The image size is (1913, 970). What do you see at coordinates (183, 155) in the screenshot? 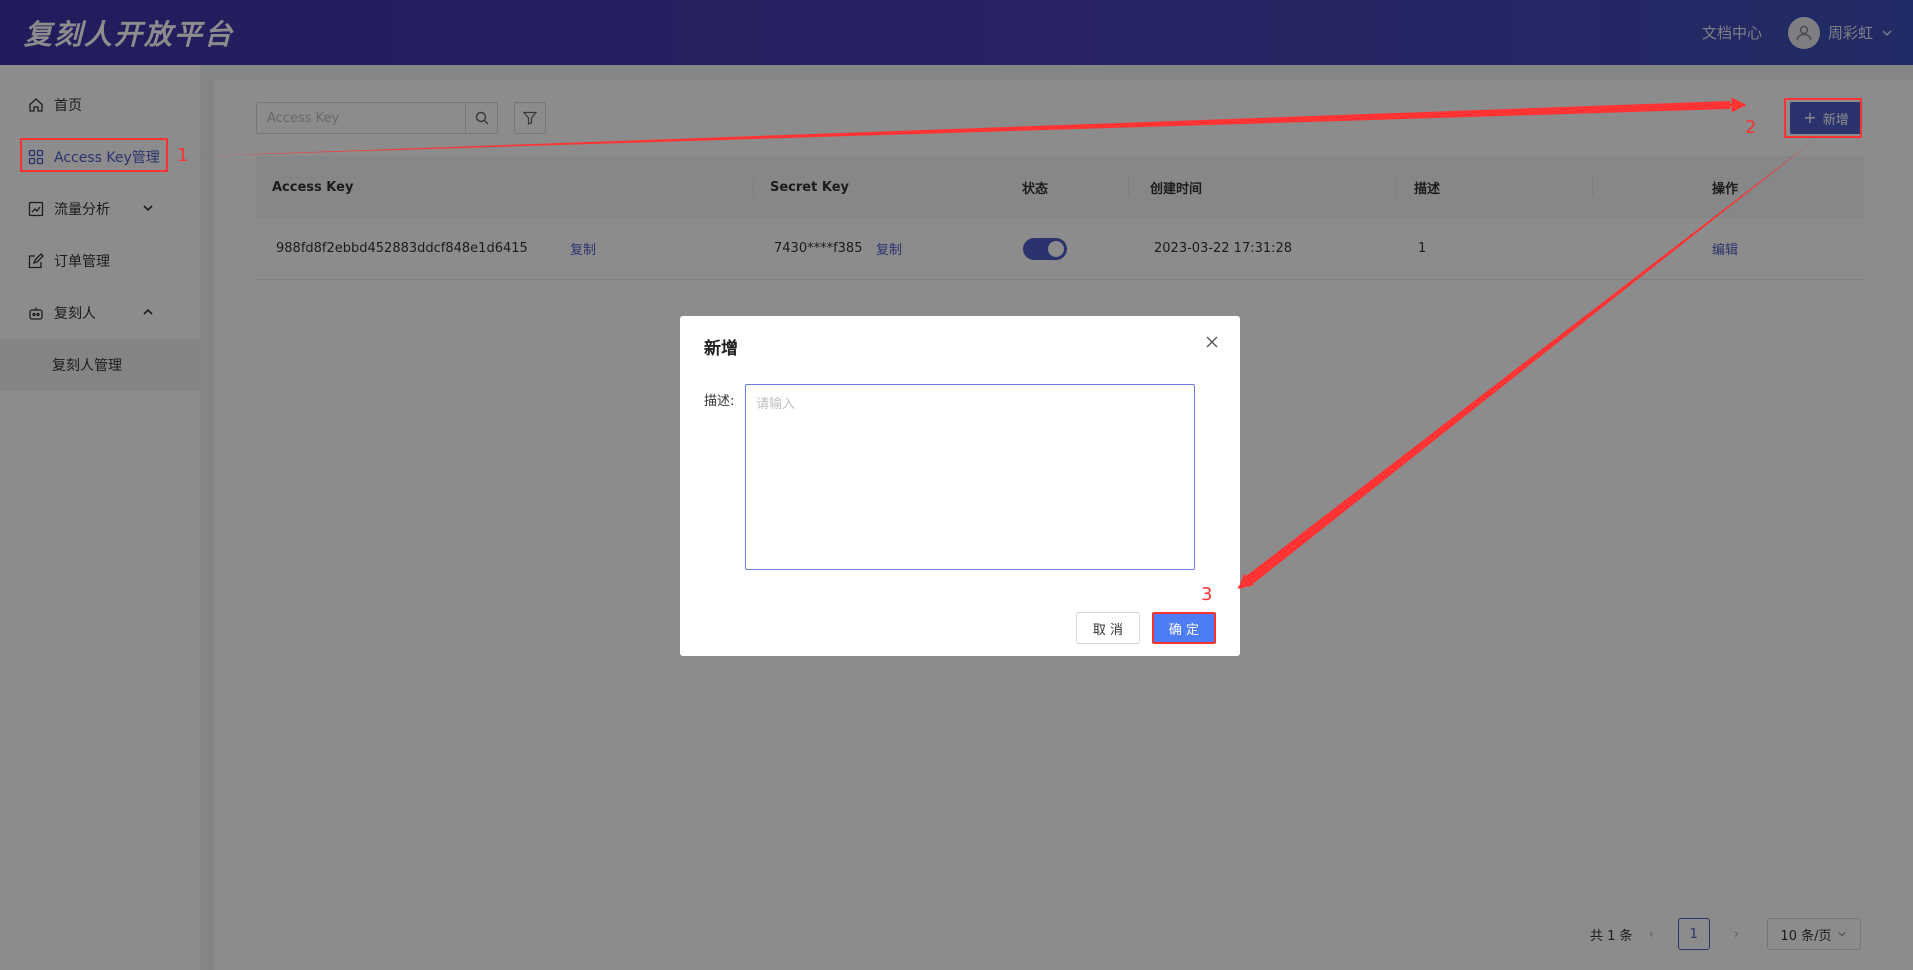
I see `annotation-number-1: 1` at bounding box center [183, 155].